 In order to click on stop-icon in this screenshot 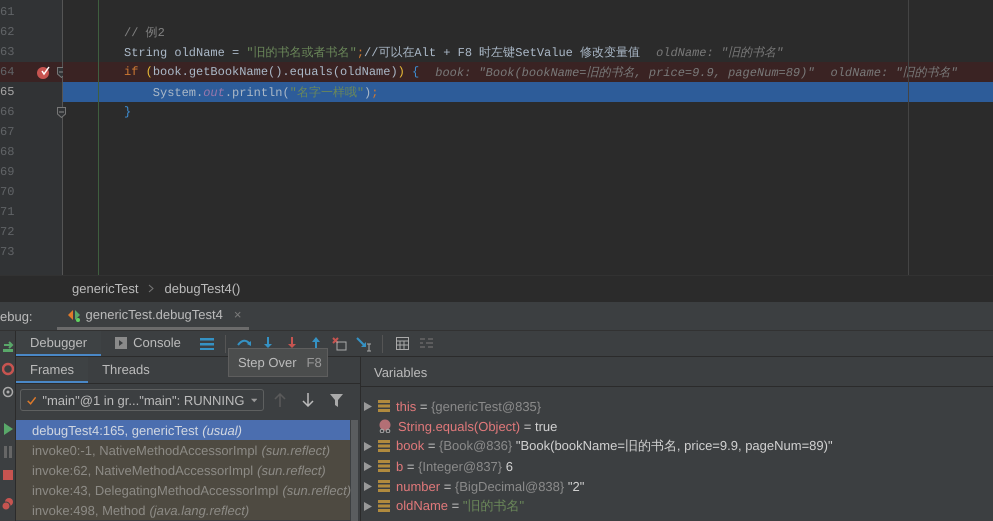, I will do `click(8, 475)`.